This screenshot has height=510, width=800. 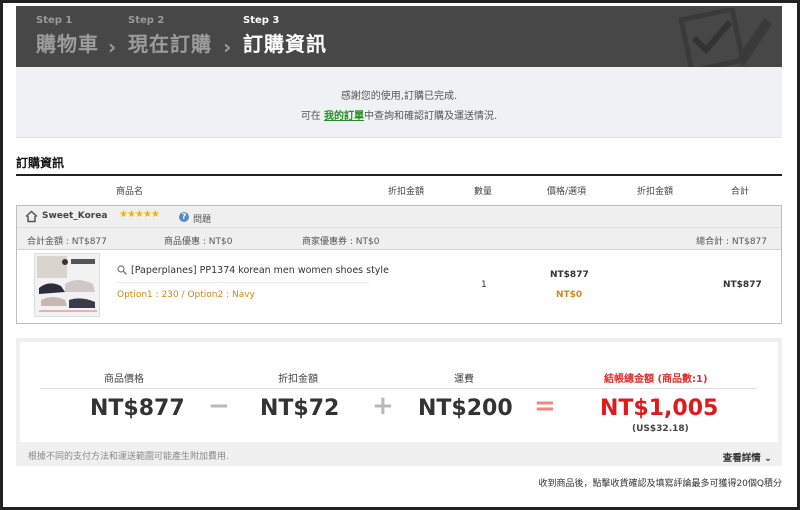 I want to click on shoe-image-icon, so click(x=67, y=285).